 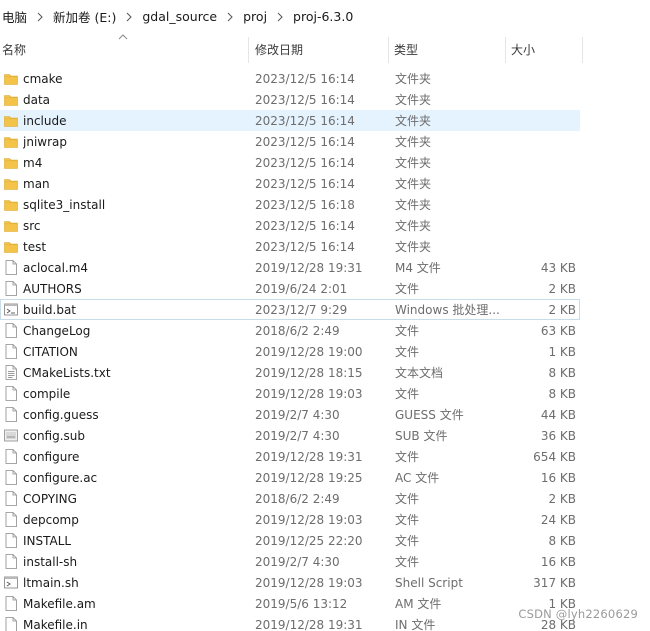 What do you see at coordinates (47, 394) in the screenshot?
I see `file-name: compile` at bounding box center [47, 394].